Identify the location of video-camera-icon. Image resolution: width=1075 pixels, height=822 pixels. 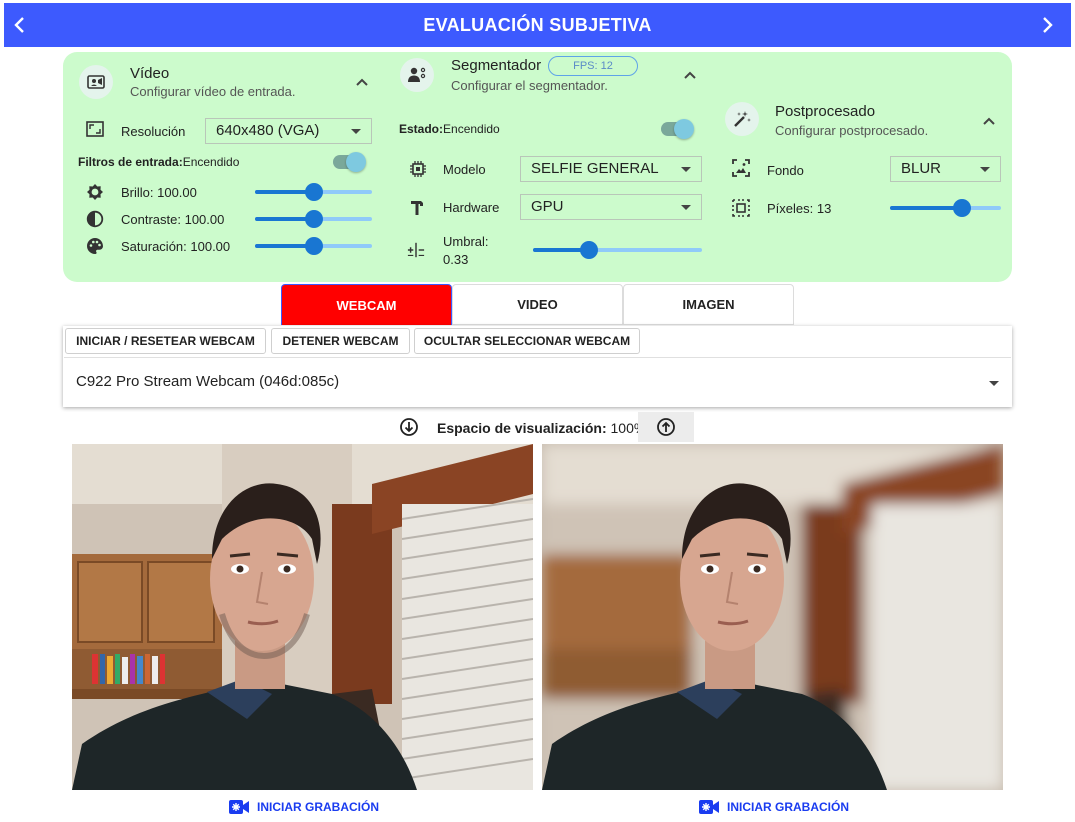
(96, 82).